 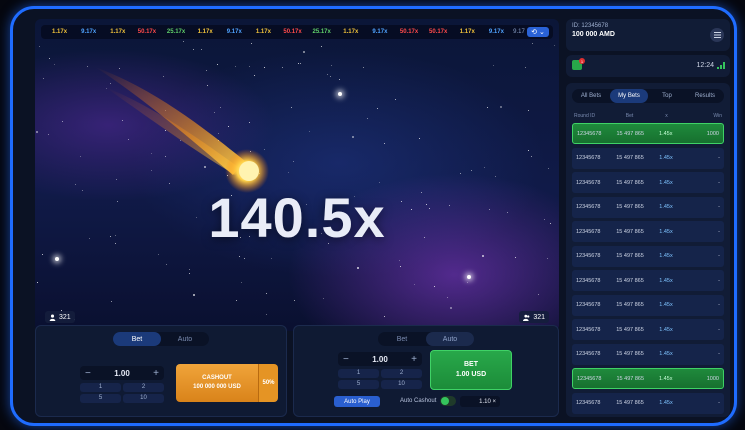 What do you see at coordinates (629, 116) in the screenshot?
I see `header-bet: Bet` at bounding box center [629, 116].